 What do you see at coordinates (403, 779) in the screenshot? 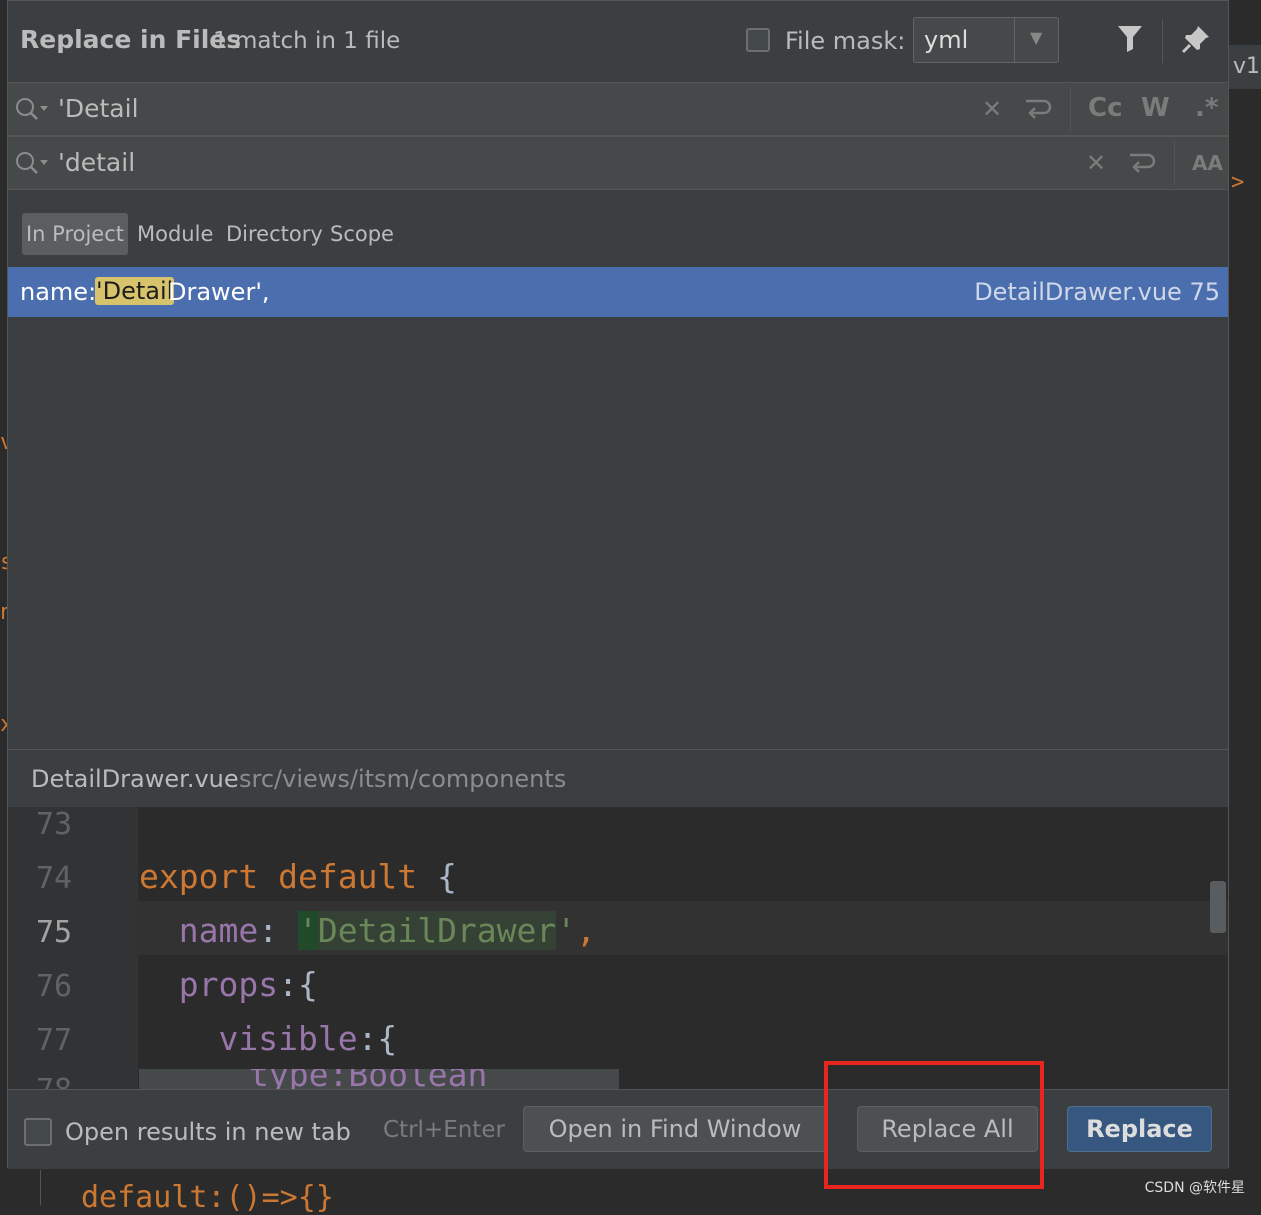
I see `preview-file-path: src/views/itsm/components` at bounding box center [403, 779].